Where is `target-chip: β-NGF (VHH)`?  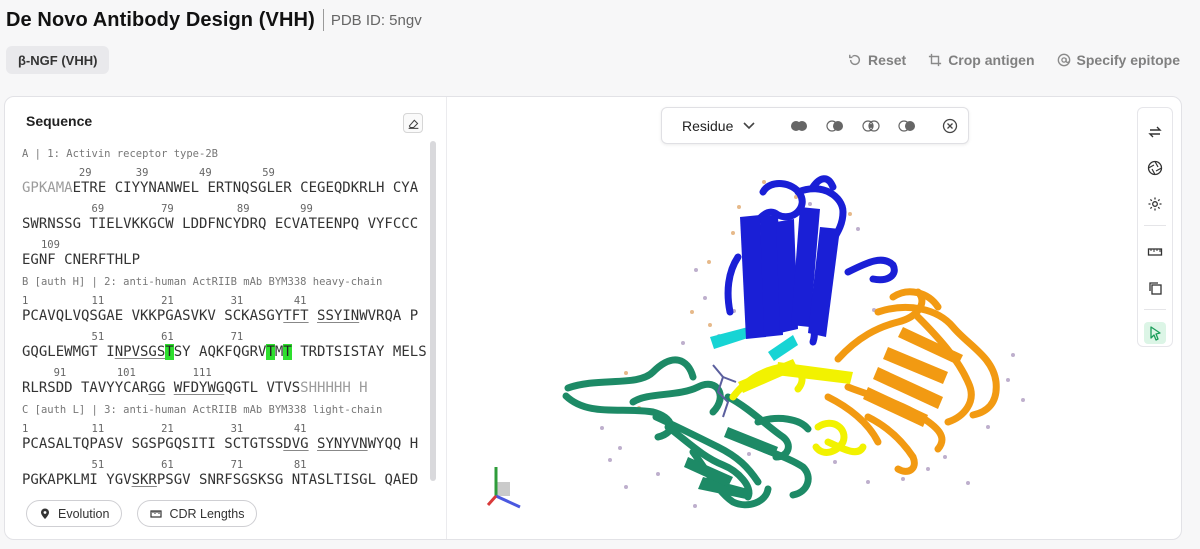
target-chip: β-NGF (VHH) is located at coordinates (58, 60).